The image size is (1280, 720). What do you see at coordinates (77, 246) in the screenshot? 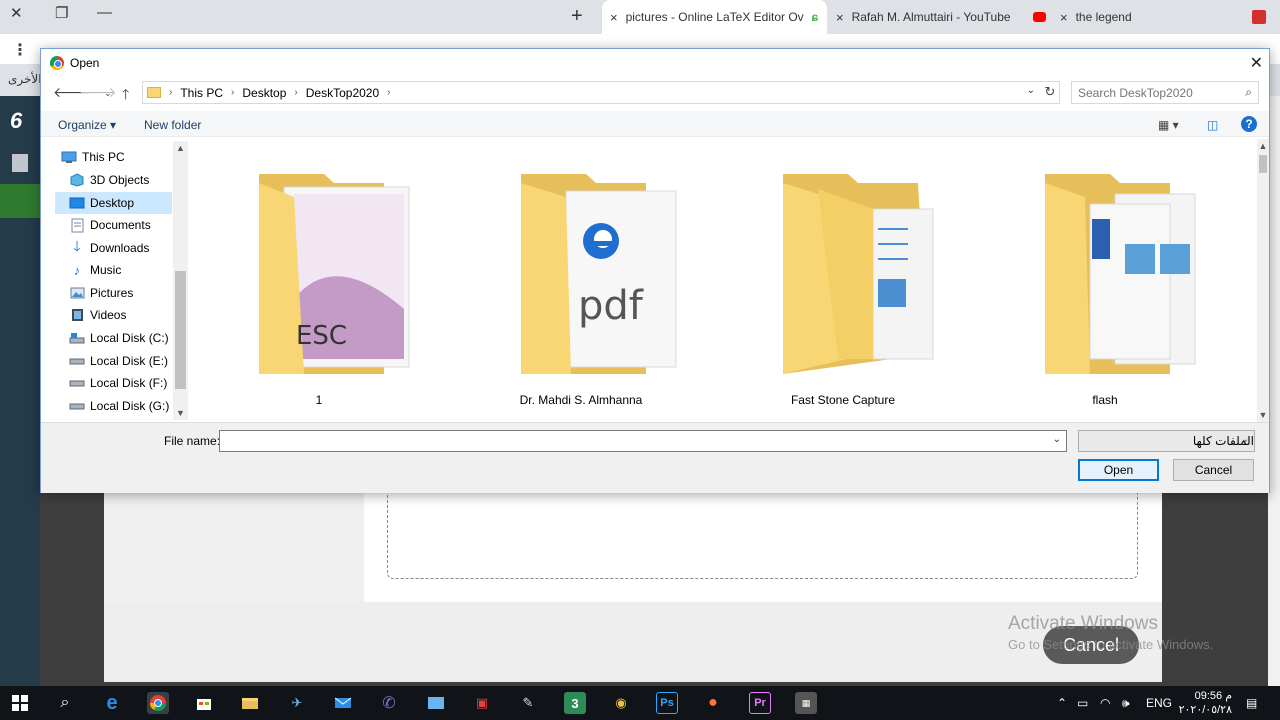
I see `download-icon: 🡓` at bounding box center [77, 246].